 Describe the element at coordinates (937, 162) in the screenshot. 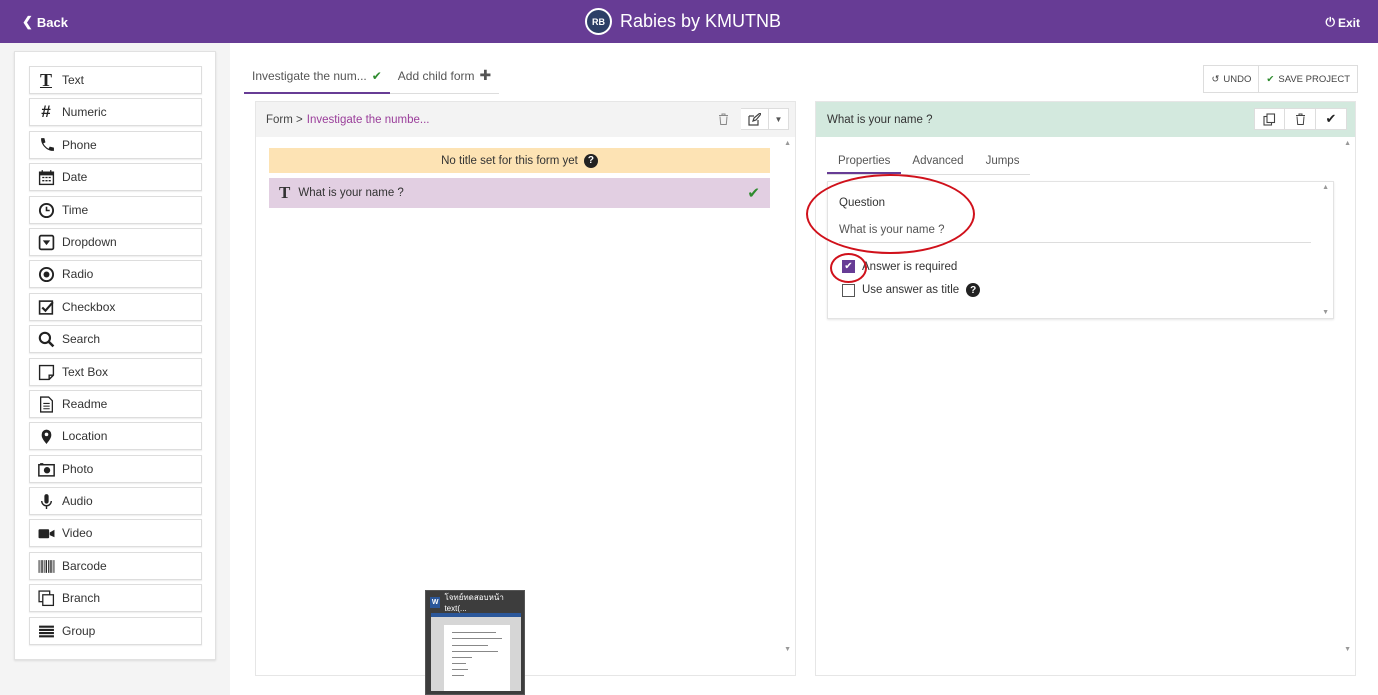

I see `tab-advanced: Advanced` at that location.